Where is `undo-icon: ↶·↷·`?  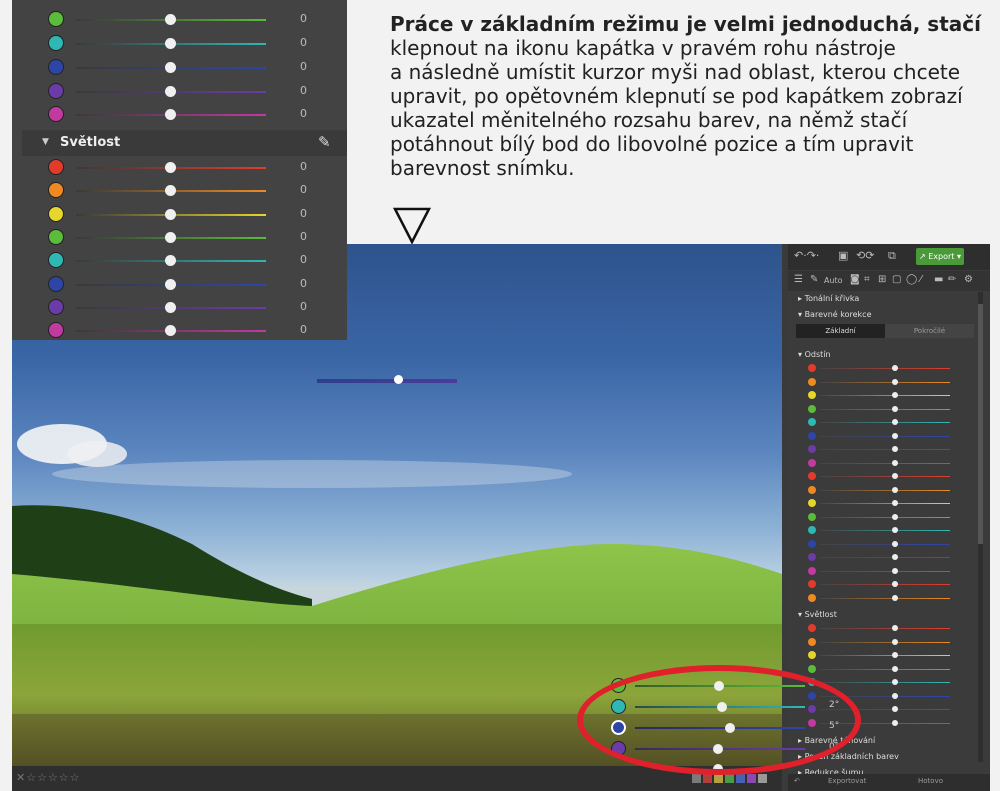
undo-icon: ↶·↷· is located at coordinates (806, 255).